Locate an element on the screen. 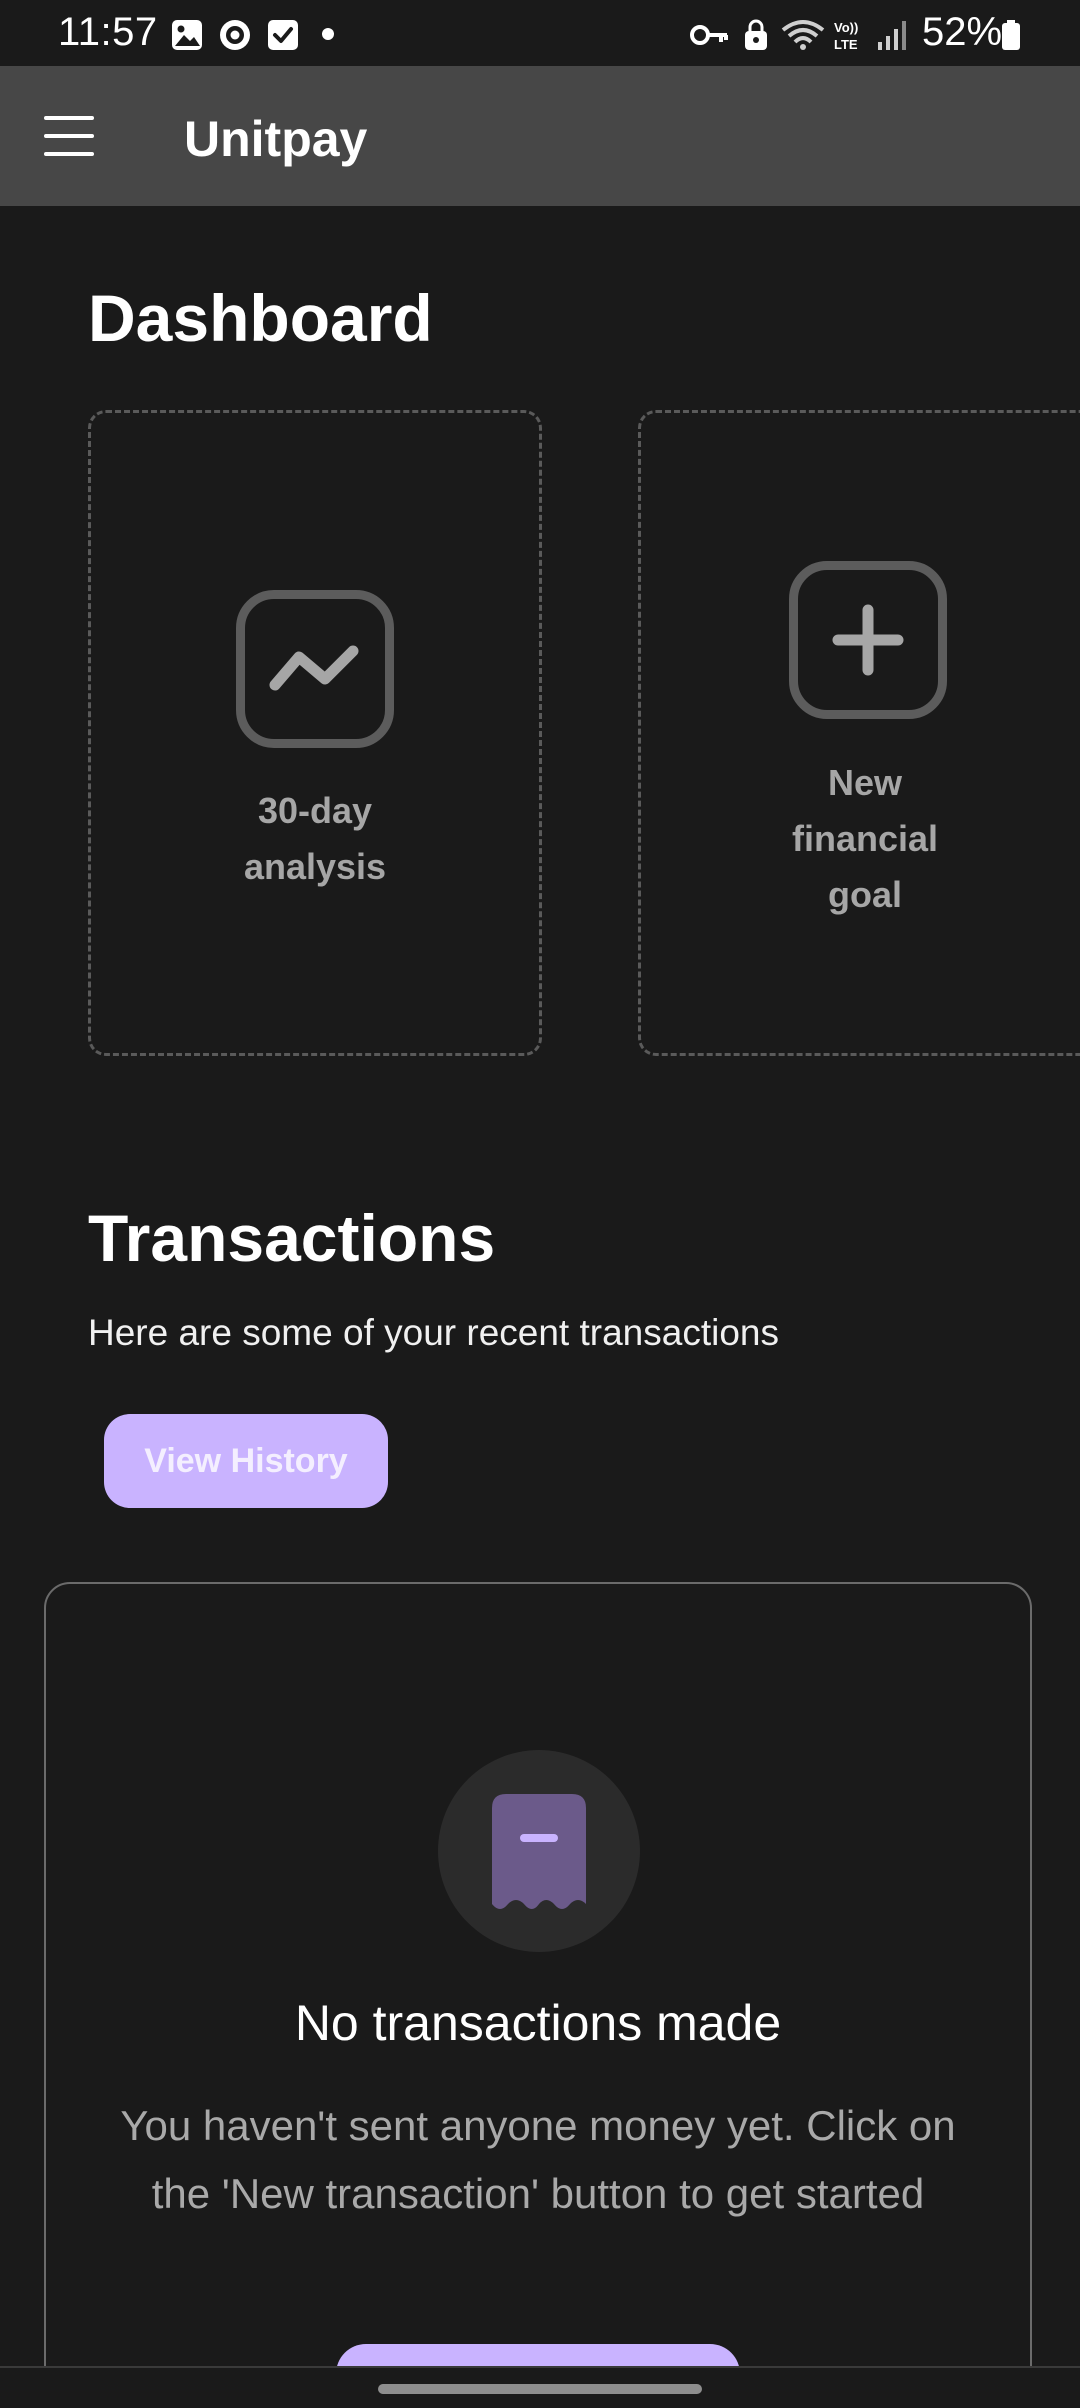 This screenshot has height=2408, width=1080. menu-icon is located at coordinates (70, 136).